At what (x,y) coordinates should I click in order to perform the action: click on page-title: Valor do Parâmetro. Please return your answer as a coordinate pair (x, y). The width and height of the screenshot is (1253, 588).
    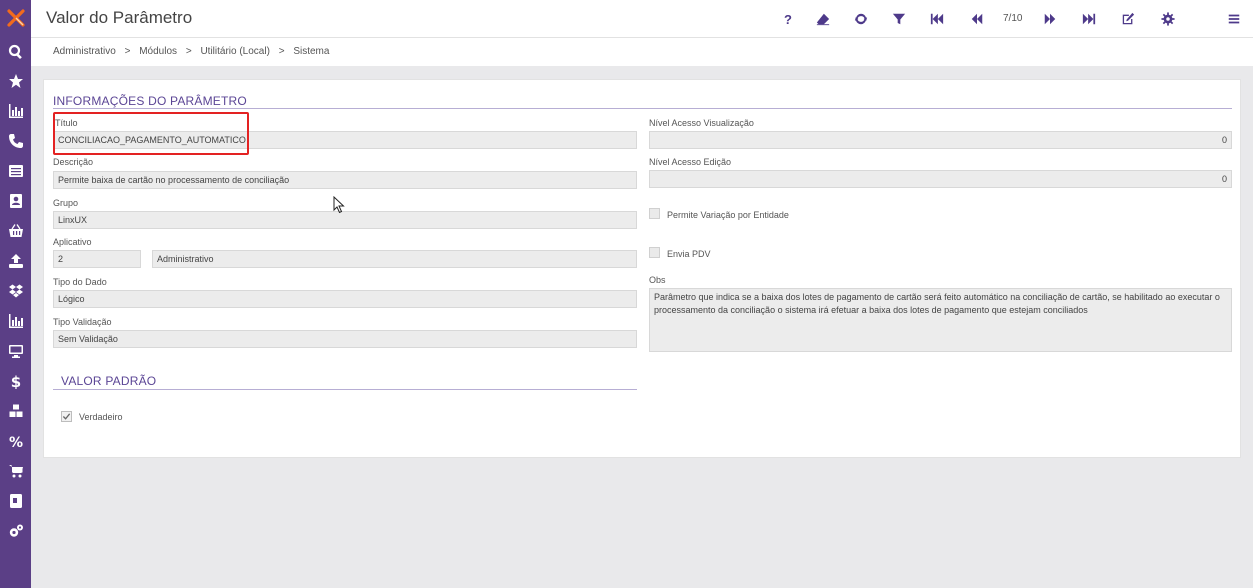
    Looking at the image, I should click on (119, 17).